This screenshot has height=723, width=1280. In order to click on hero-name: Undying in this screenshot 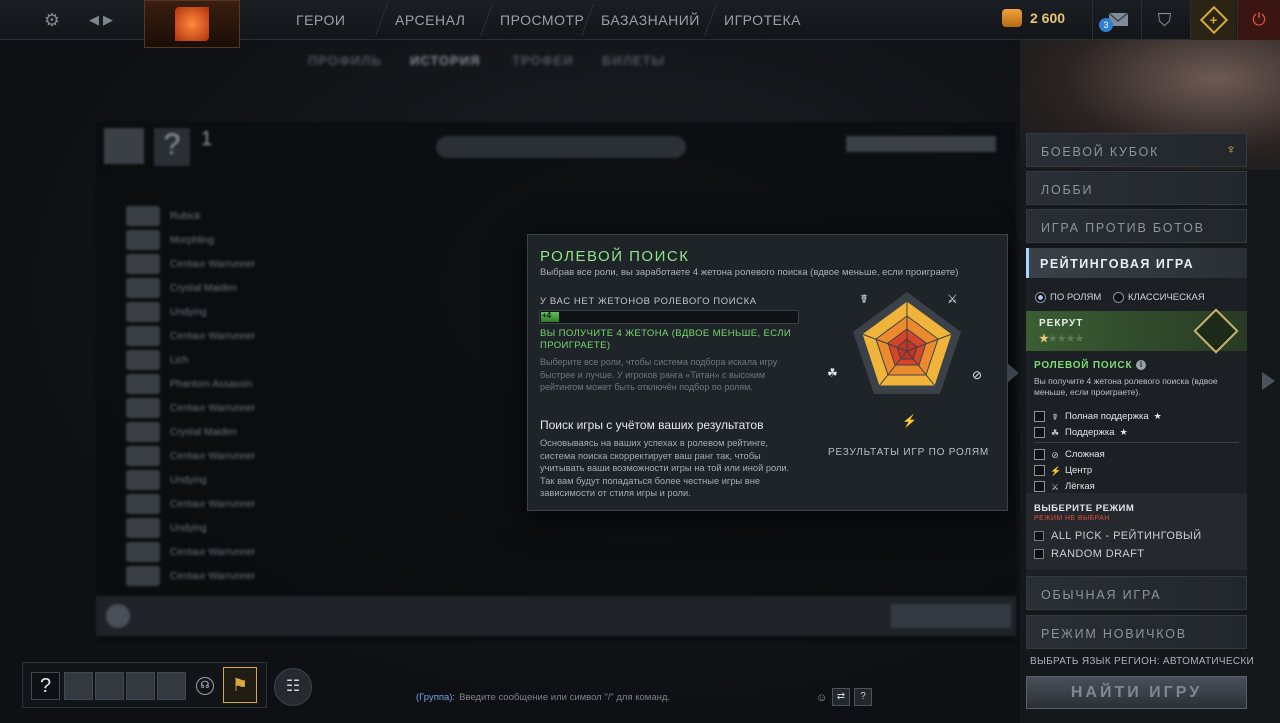, I will do `click(188, 528)`.